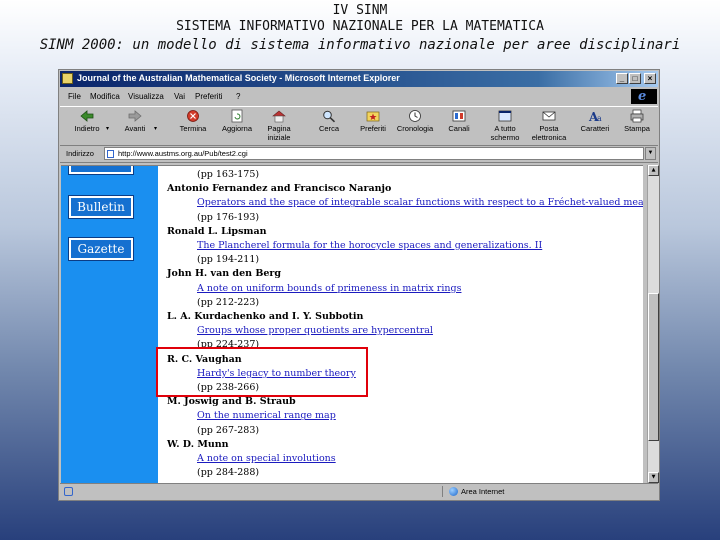 Image resolution: width=720 pixels, height=540 pixels. I want to click on article-authors: John H. van den Berg, so click(224, 274).